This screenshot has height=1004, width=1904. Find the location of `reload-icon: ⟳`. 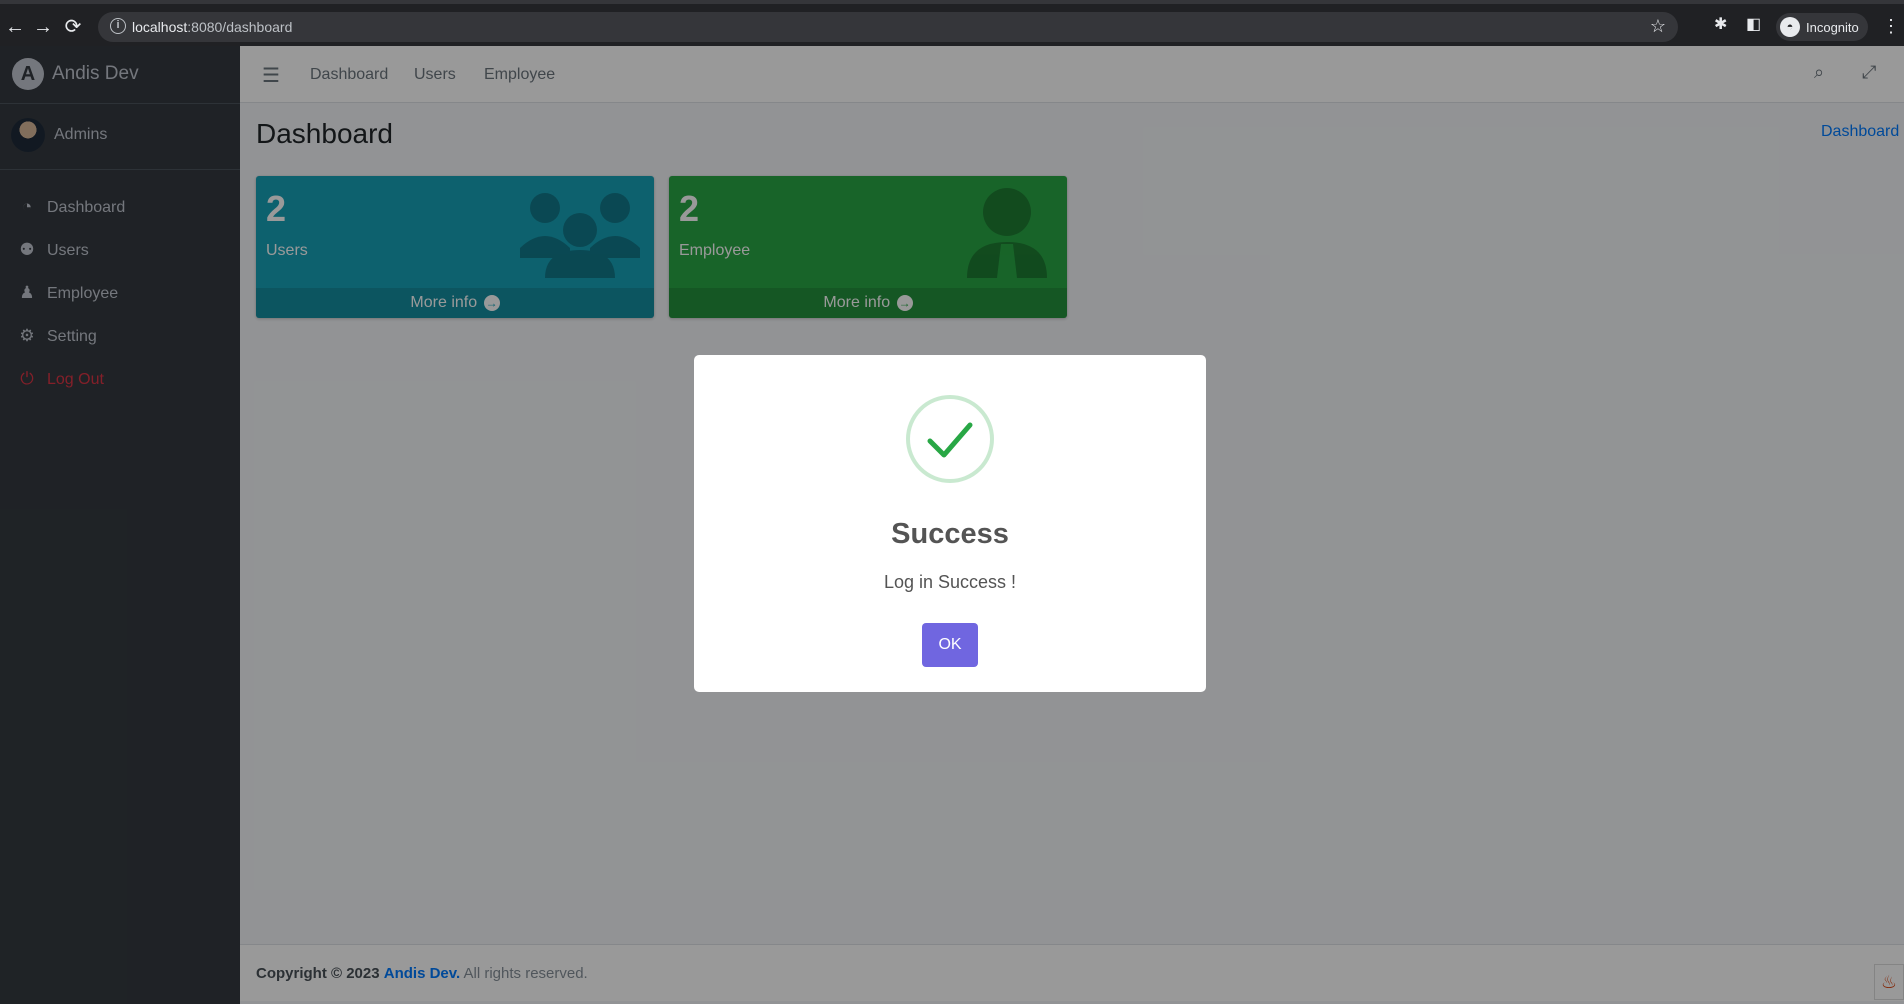

reload-icon: ⟳ is located at coordinates (73, 27).